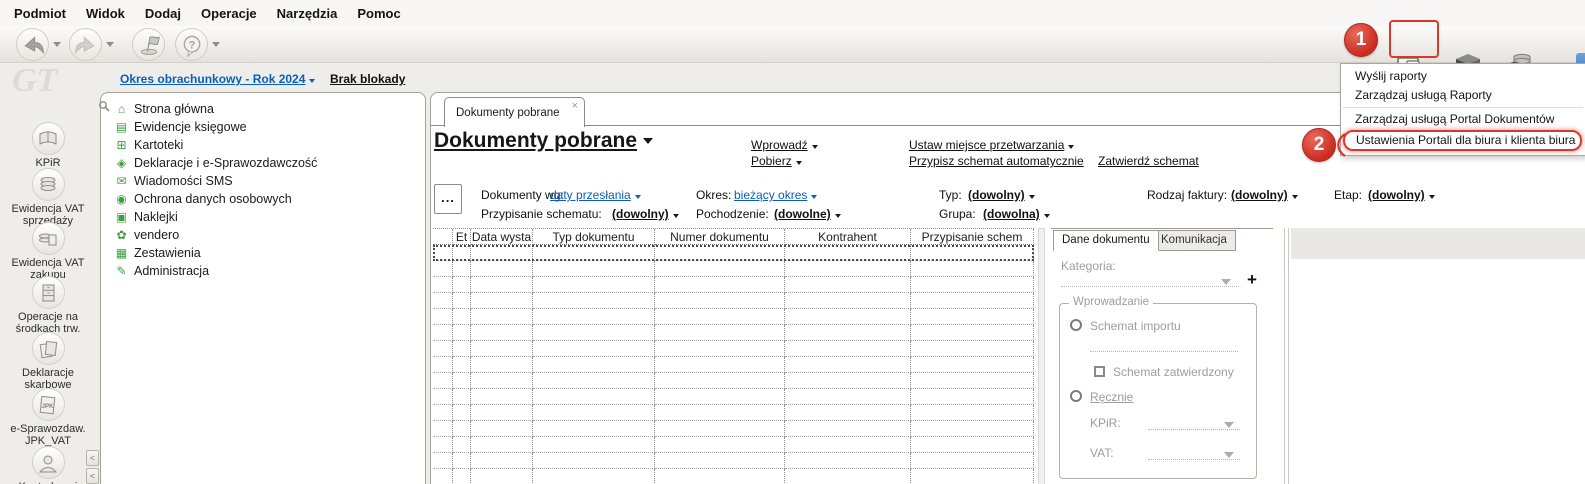  Describe the element at coordinates (263, 163) in the screenshot. I see `tree-item-deklaracje: Deklaracje i e-Sprawozdawczość` at that location.